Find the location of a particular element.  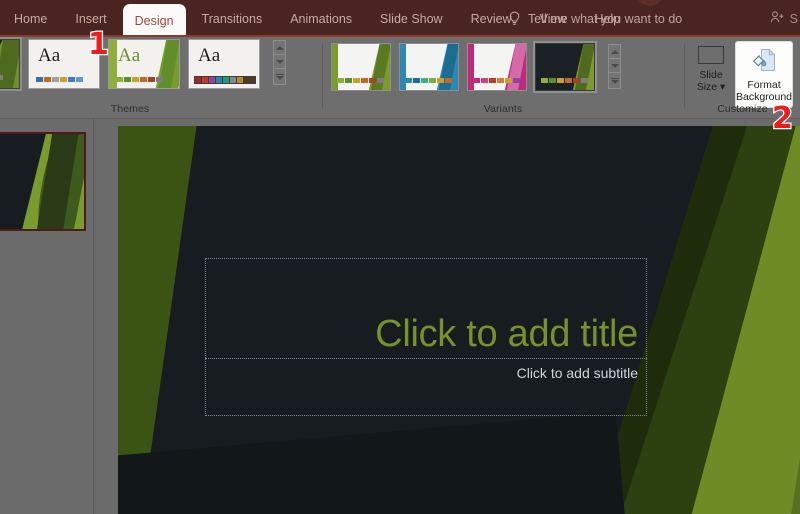

themes-gallery: Aa Aa Aa is located at coordinates (143, 64).